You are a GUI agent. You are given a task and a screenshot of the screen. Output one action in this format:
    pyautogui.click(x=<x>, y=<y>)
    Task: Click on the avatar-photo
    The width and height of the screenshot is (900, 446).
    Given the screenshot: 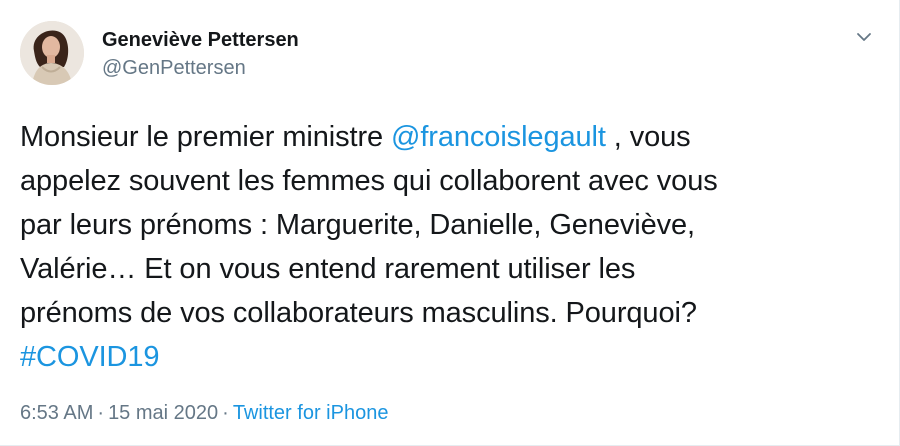 What is the action you would take?
    pyautogui.click(x=52, y=53)
    